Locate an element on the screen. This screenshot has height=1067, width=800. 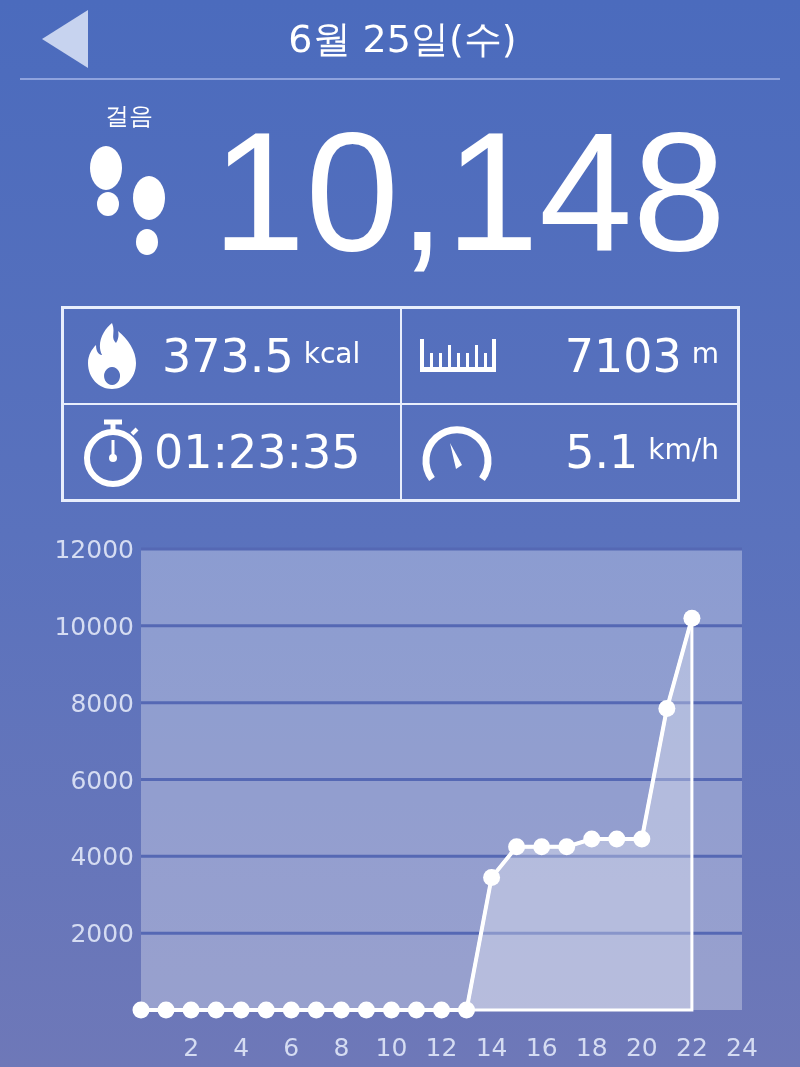
stat-value: 373.5 is located at coordinates (228, 356).